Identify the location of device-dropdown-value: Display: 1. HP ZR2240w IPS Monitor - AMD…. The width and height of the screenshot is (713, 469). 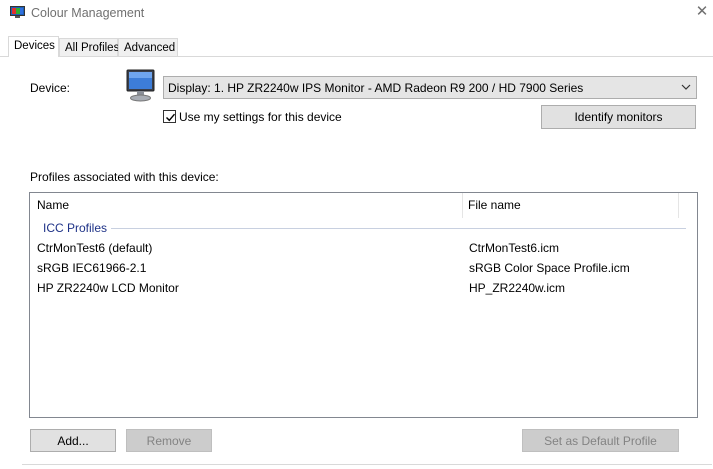
(376, 88).